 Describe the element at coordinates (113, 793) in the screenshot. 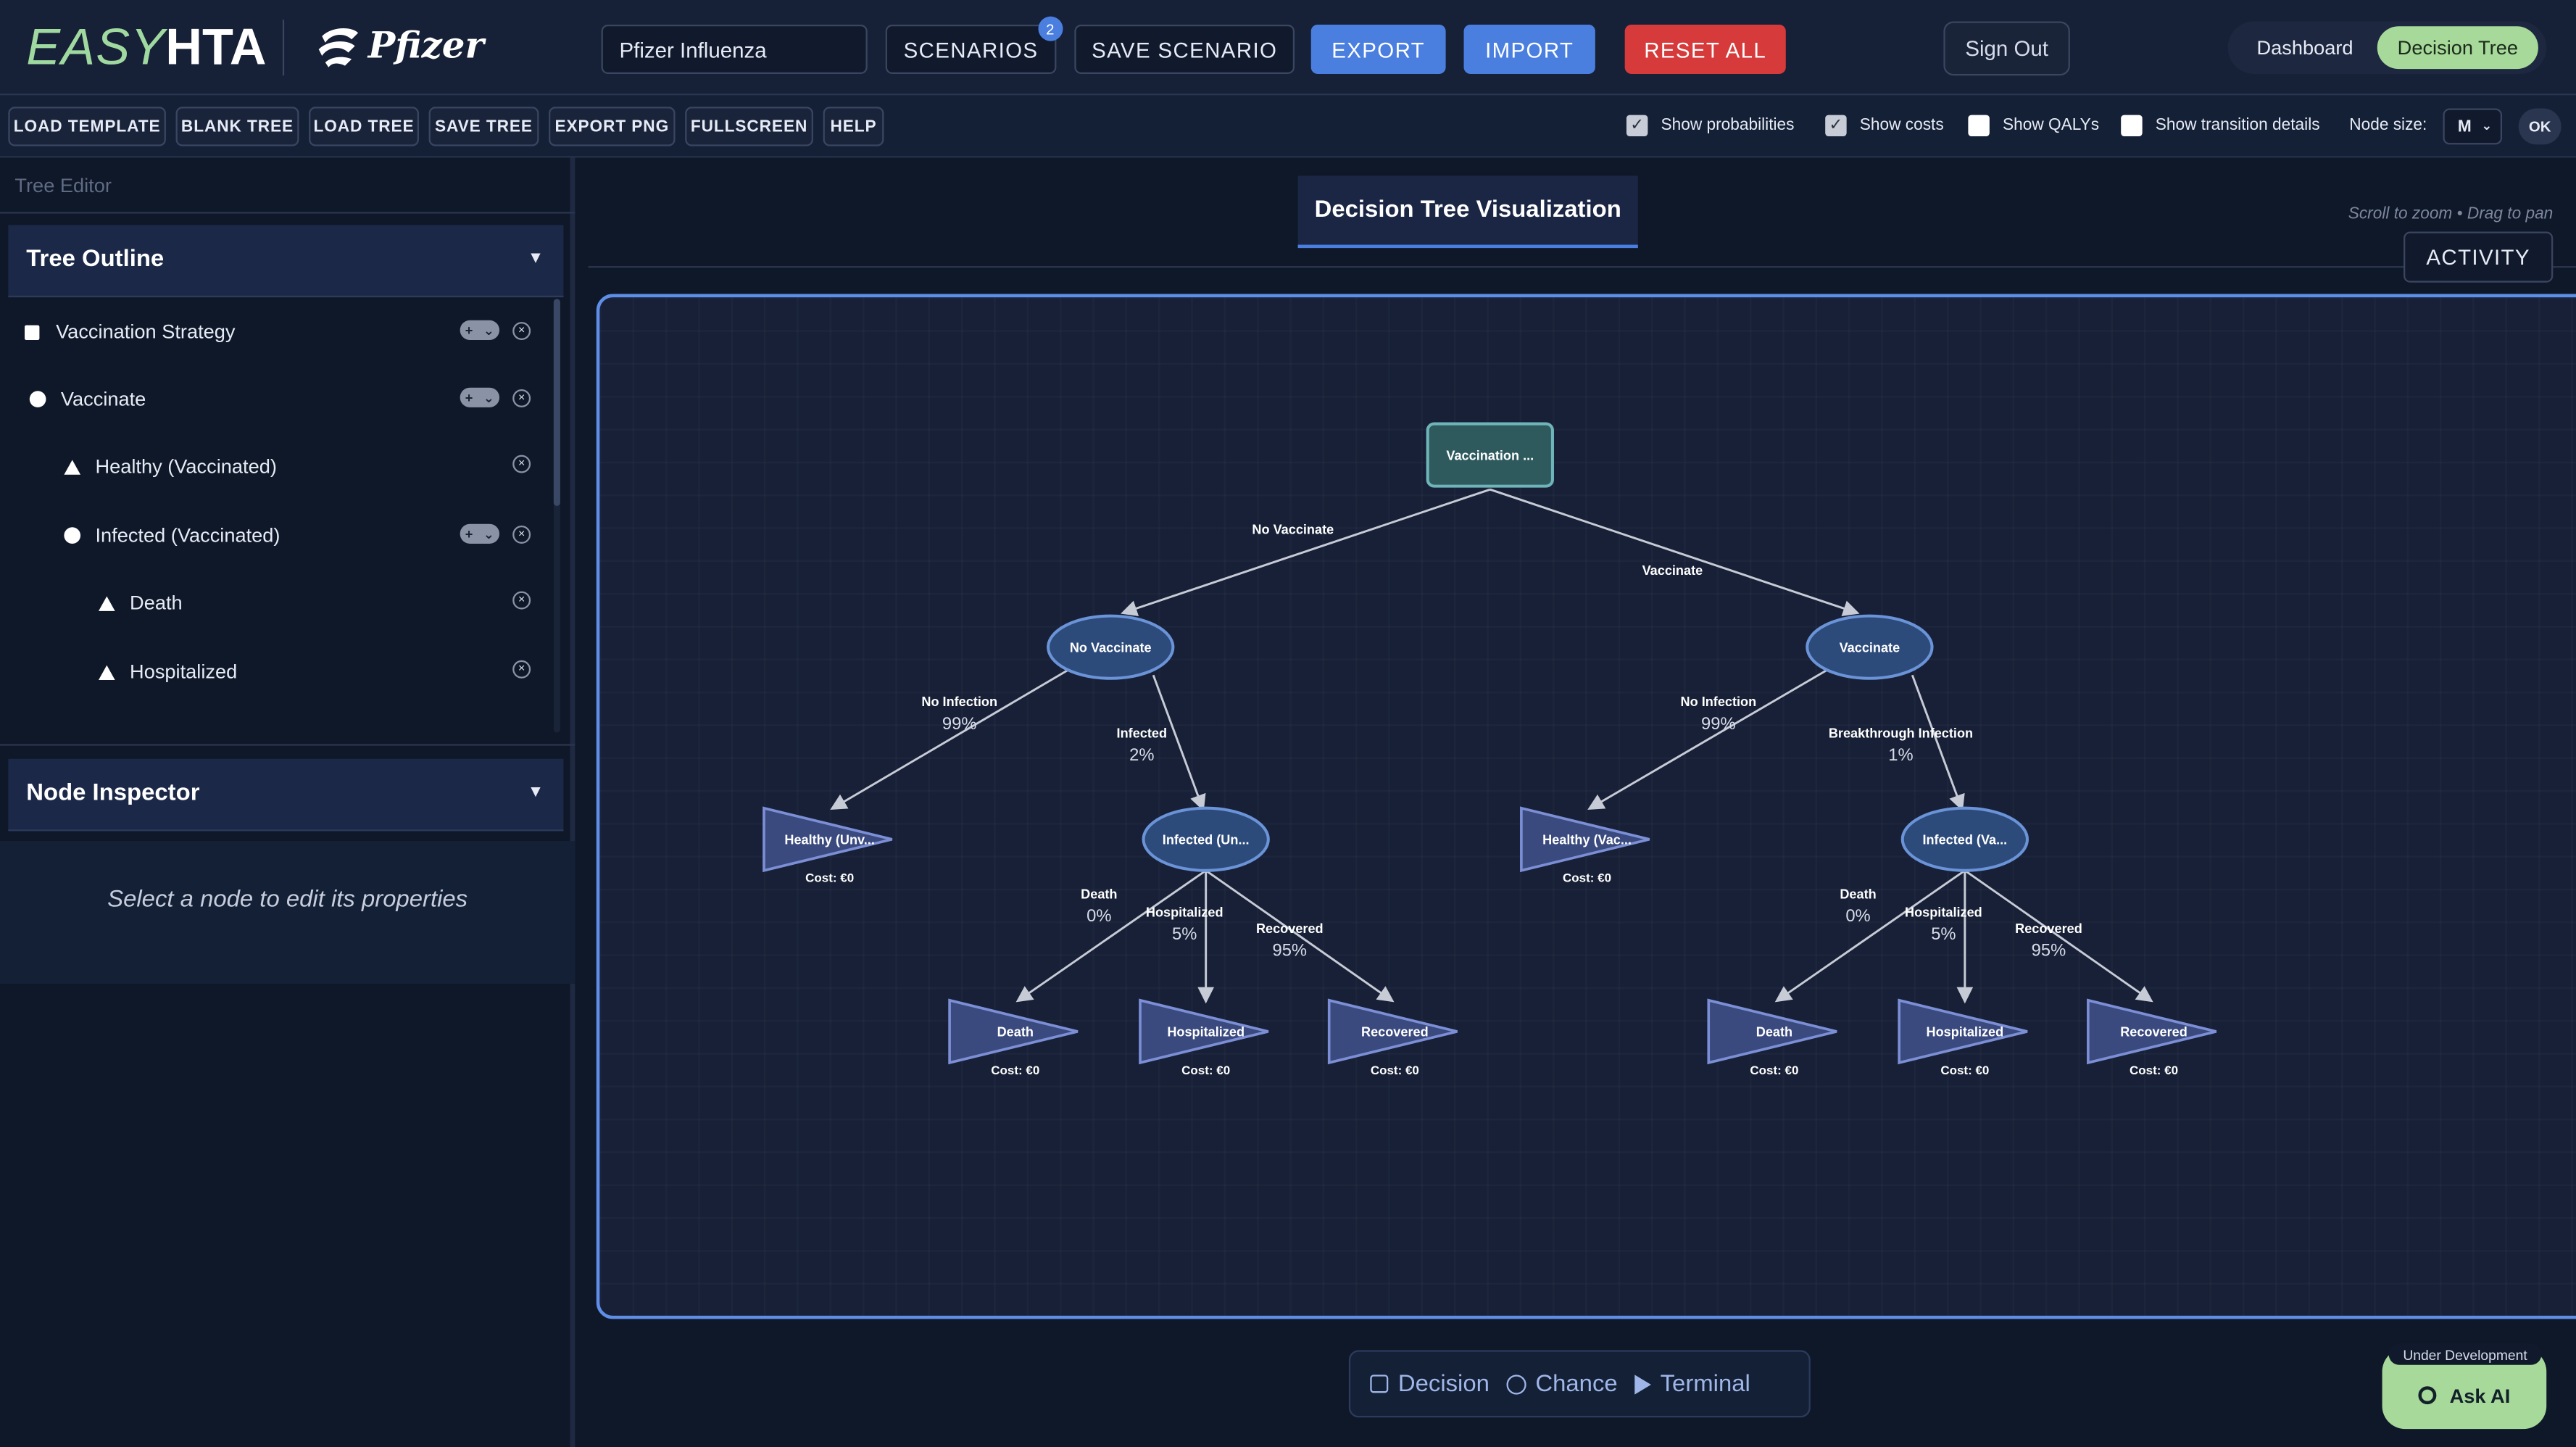

I see `node-inspector-title: Node Inspector` at that location.